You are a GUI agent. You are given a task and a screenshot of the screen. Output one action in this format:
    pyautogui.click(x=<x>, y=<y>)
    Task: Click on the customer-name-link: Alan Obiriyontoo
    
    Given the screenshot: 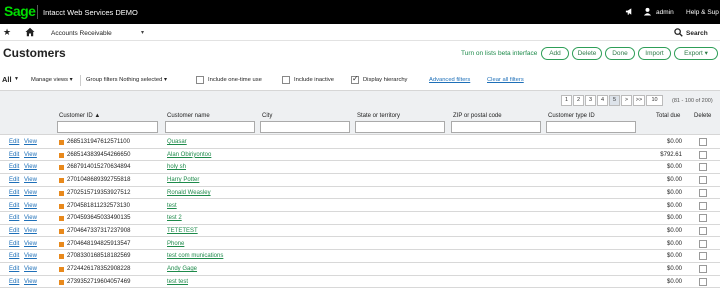 What is the action you would take?
    pyautogui.click(x=189, y=155)
    